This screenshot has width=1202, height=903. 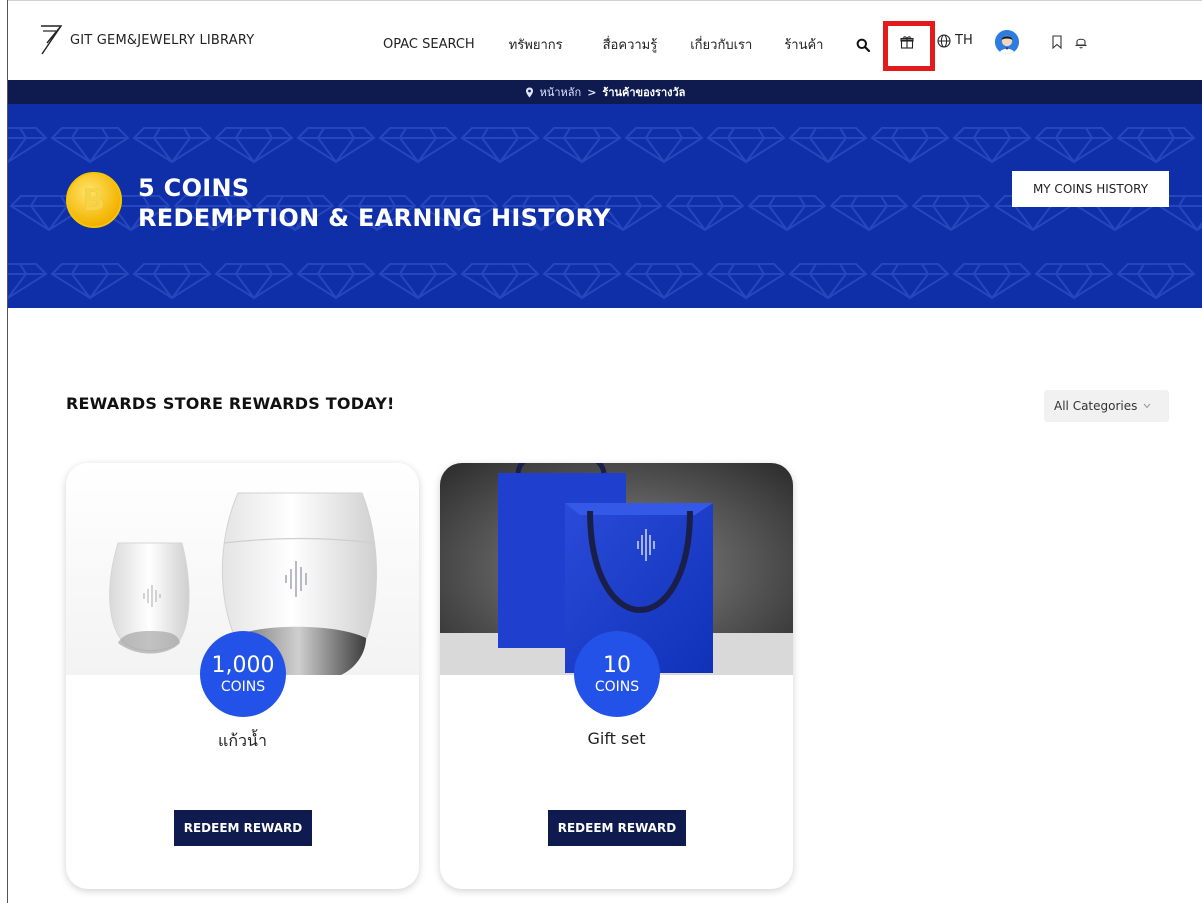 What do you see at coordinates (630, 44) in the screenshot?
I see `nav-knowledge: สื่อความรู้` at bounding box center [630, 44].